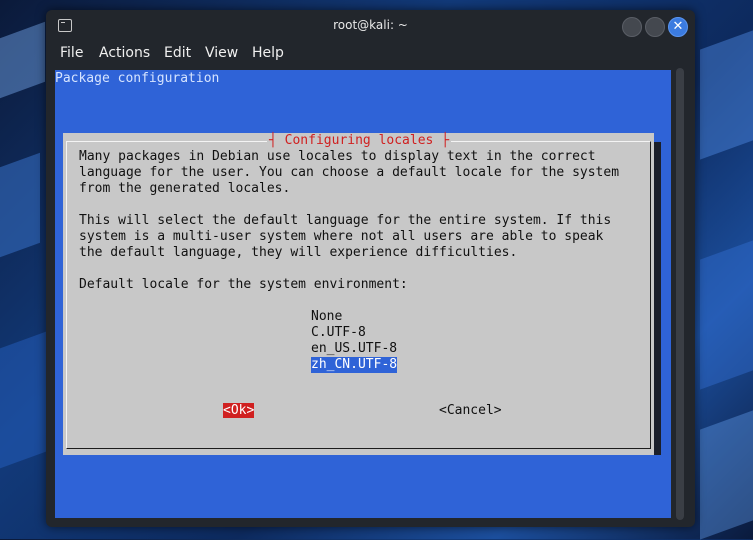 The width and height of the screenshot is (753, 540). What do you see at coordinates (338, 333) in the screenshot?
I see `locale-option: C.UTF-8` at bounding box center [338, 333].